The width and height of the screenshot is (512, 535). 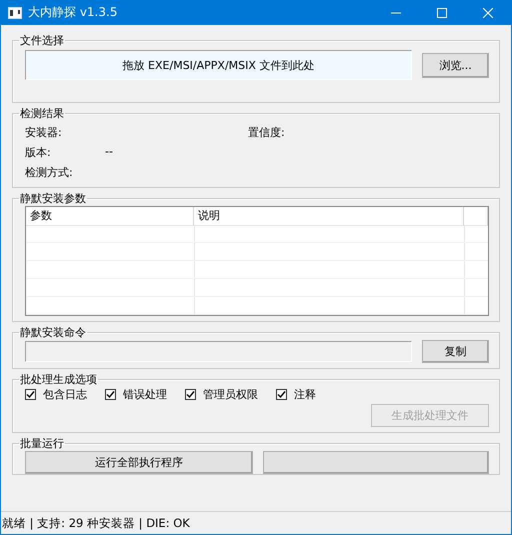 I want to click on window-title: 大内静探 v1.3.5, so click(x=73, y=12).